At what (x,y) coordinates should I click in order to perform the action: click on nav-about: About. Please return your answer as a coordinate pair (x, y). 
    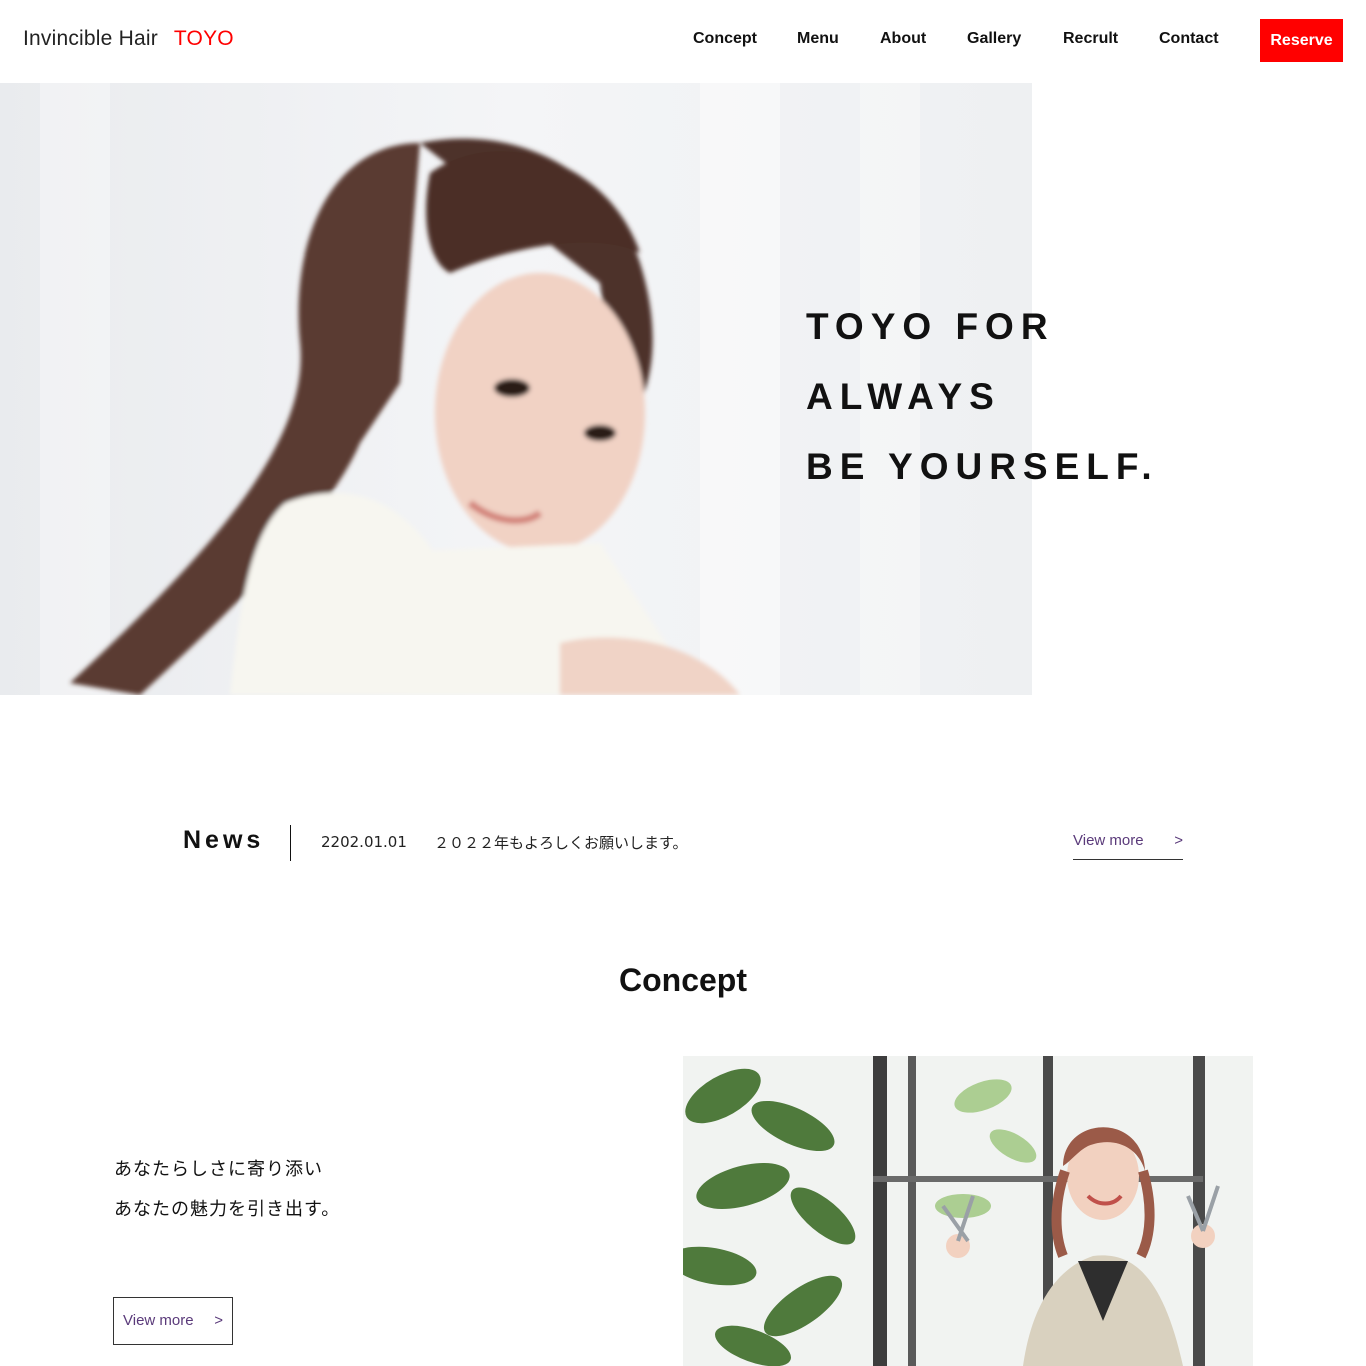
    Looking at the image, I should click on (903, 39).